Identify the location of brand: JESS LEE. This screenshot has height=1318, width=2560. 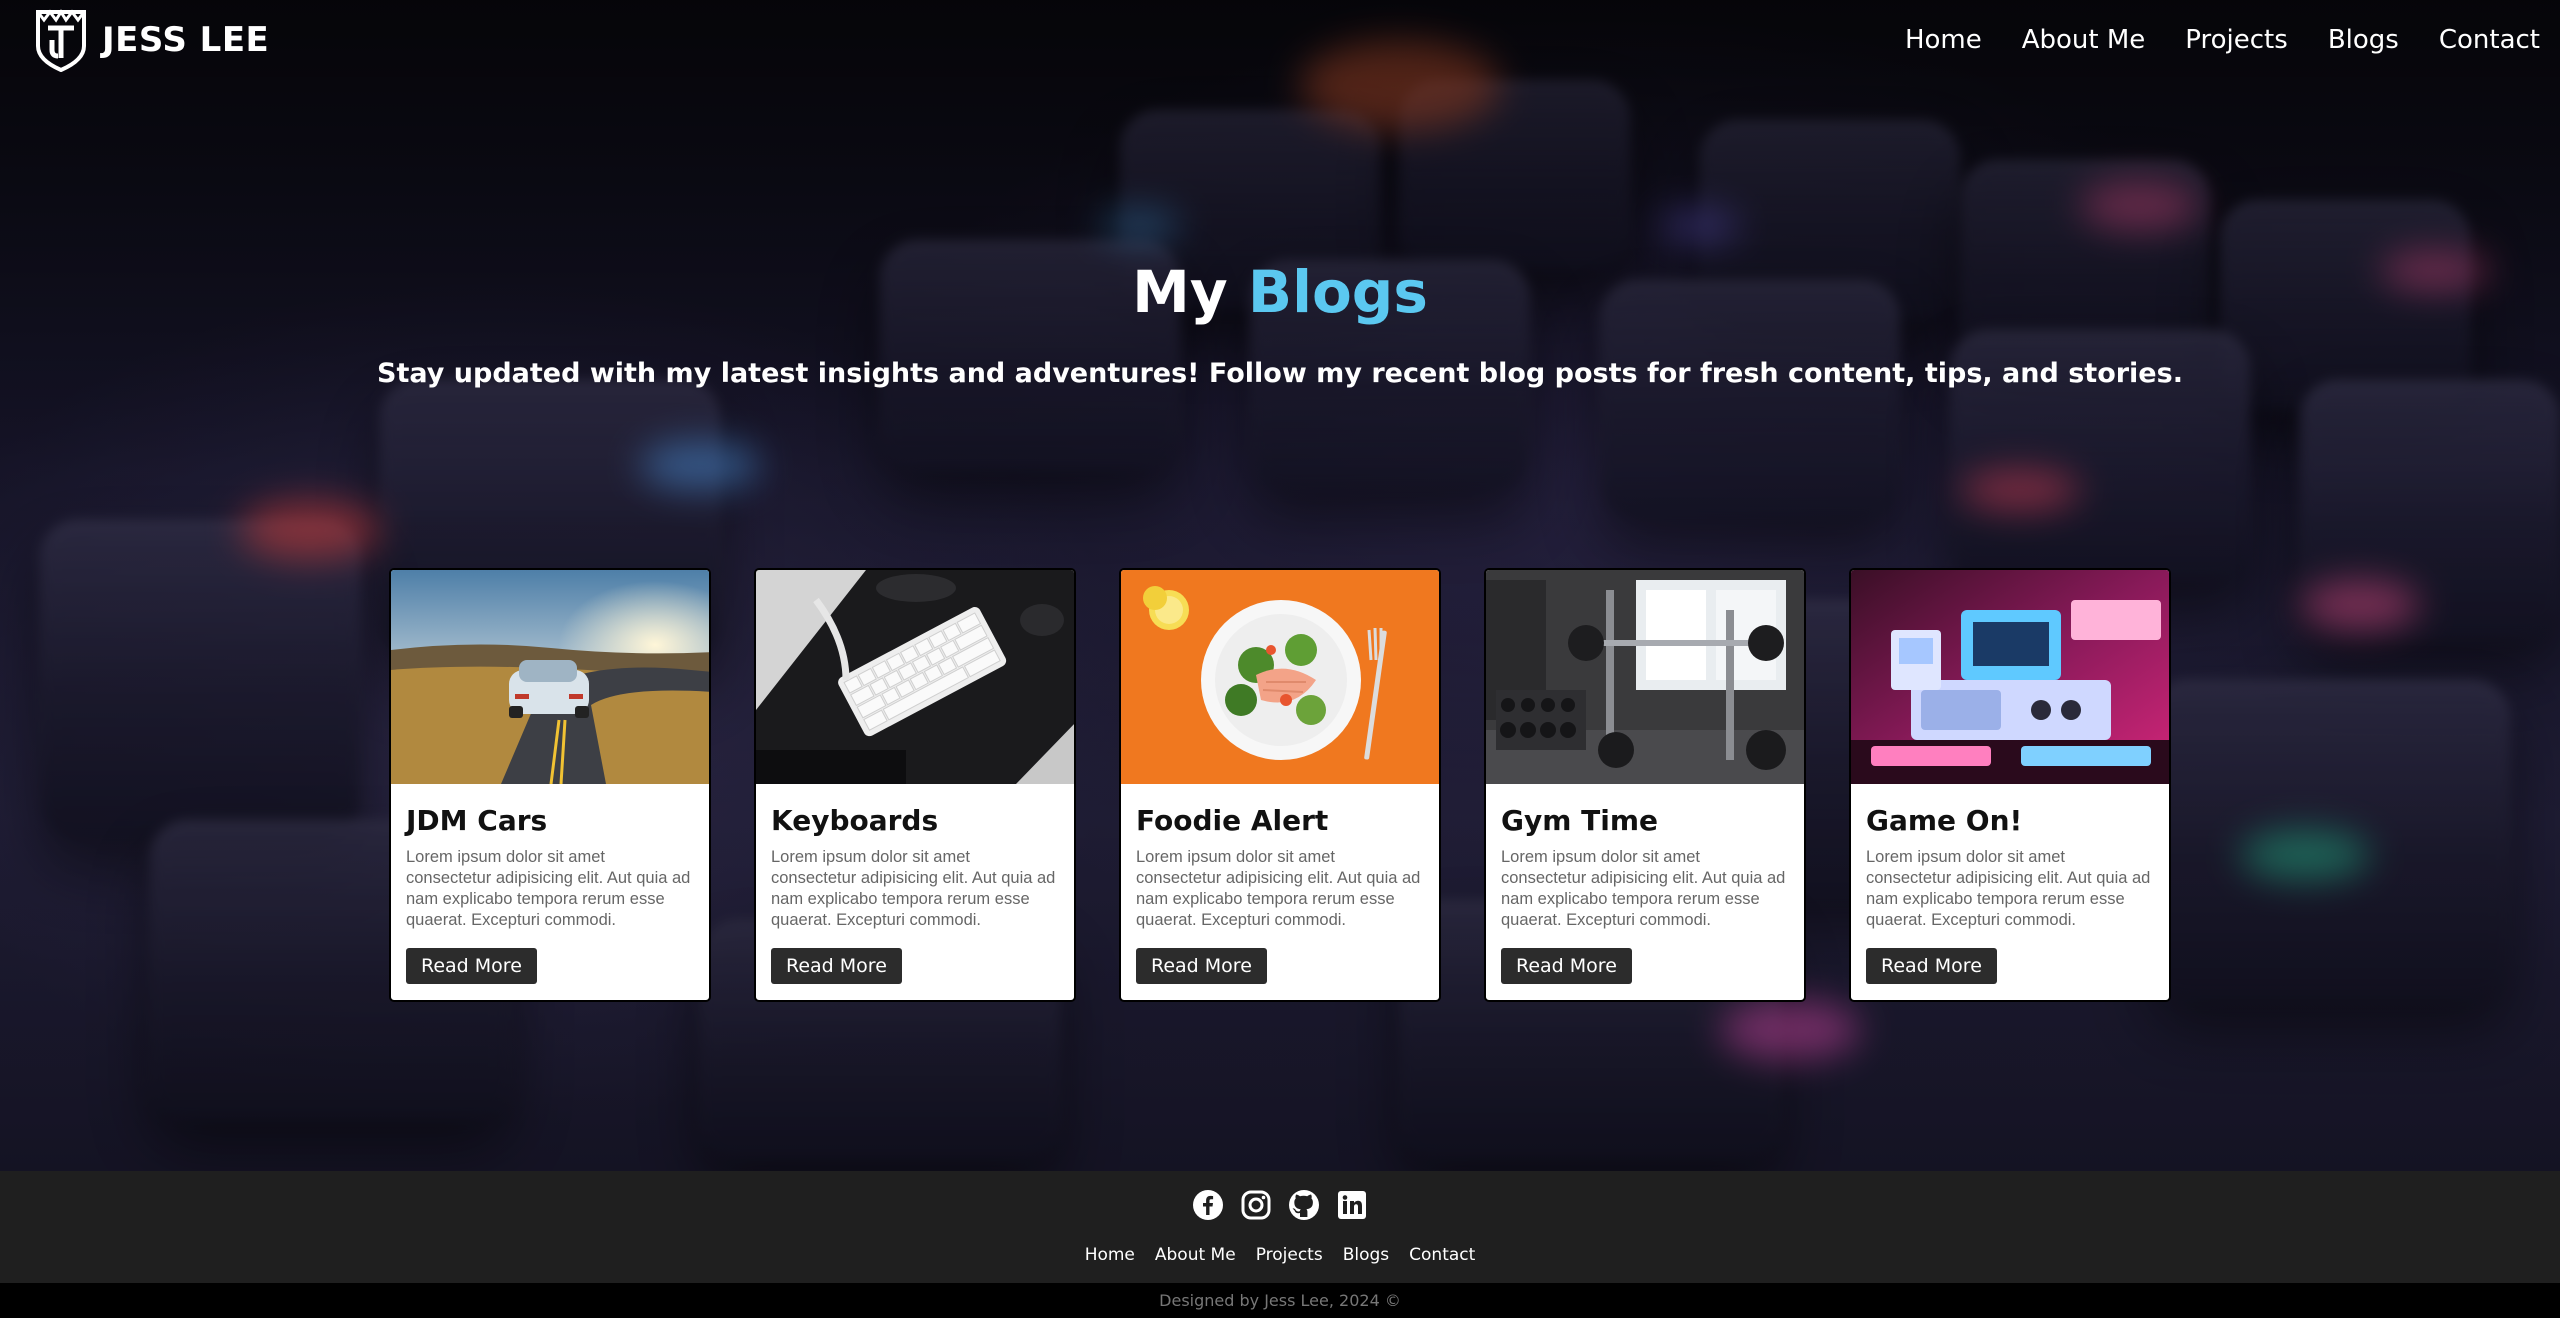
(151, 40).